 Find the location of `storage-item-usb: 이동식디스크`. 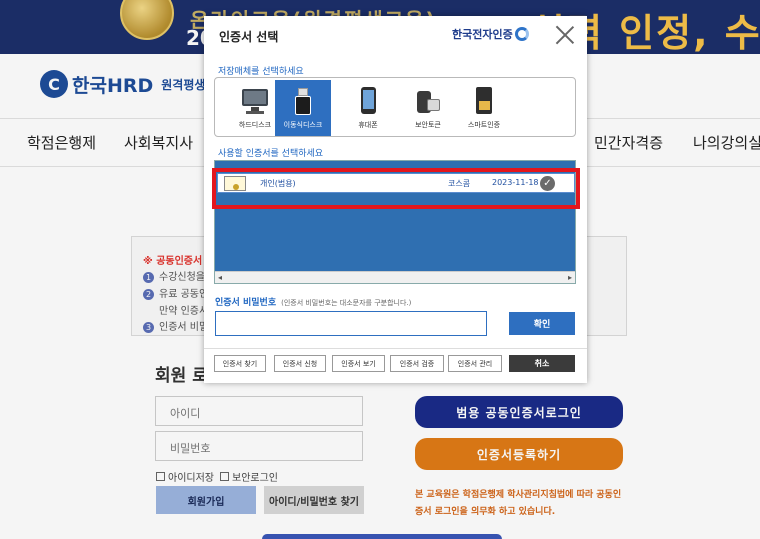

storage-item-usb: 이동식디스크 is located at coordinates (303, 108).